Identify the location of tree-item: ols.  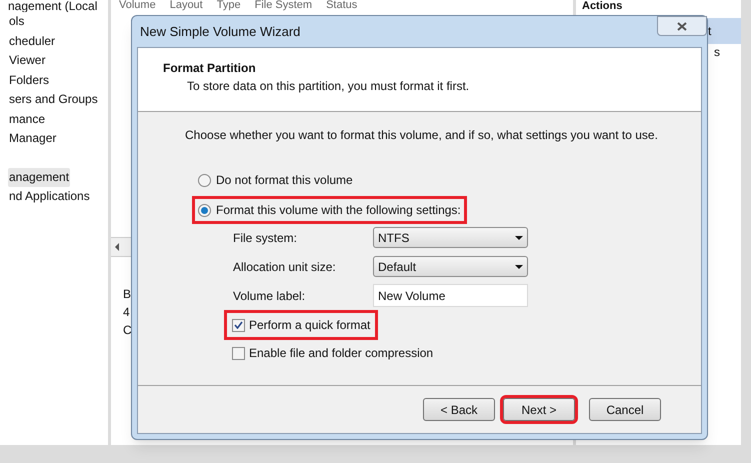
(17, 22).